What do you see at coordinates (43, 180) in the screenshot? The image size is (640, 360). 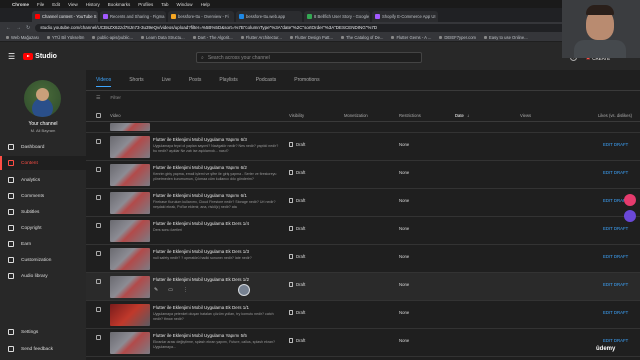 I see `sidebar-item-analytics: Analytics` at bounding box center [43, 180].